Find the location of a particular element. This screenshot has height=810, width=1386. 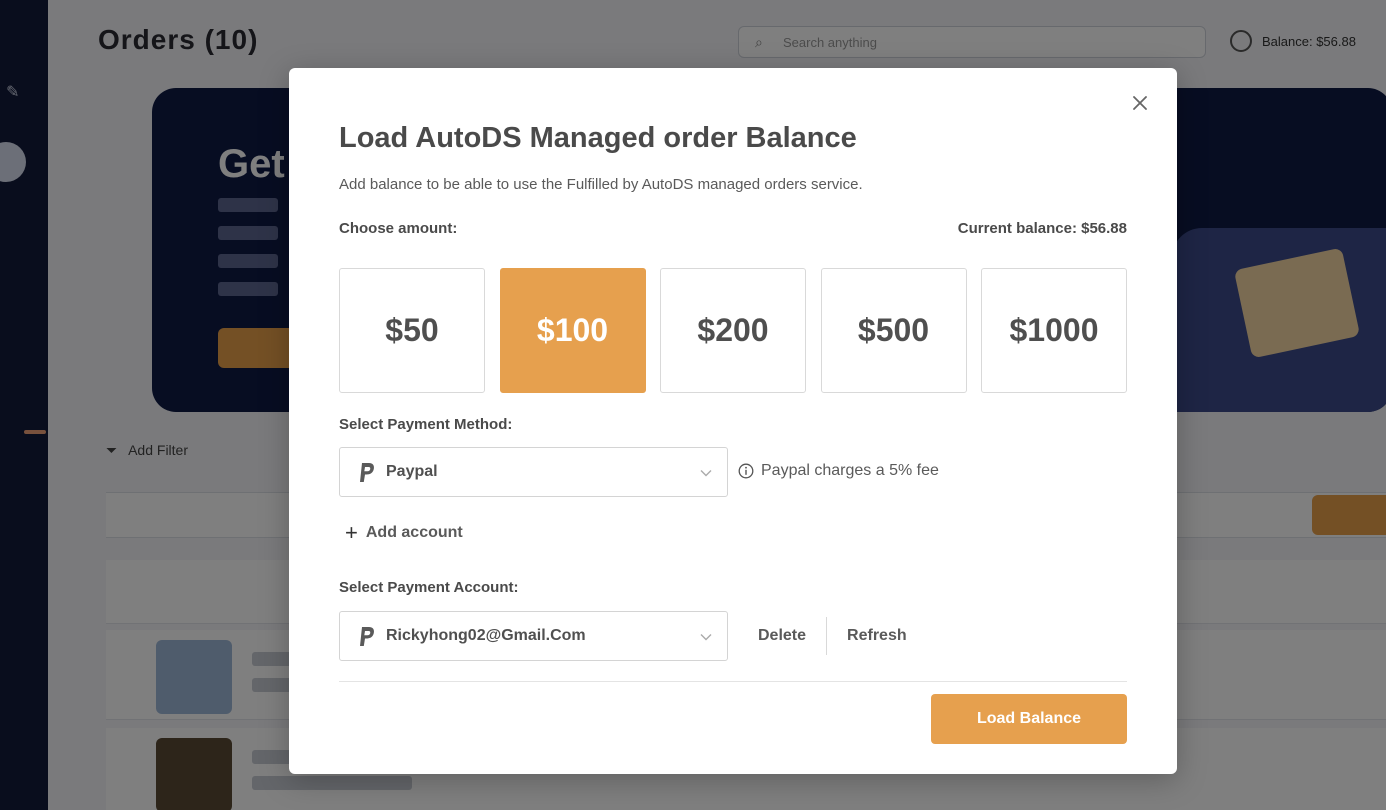

add-account-button: + Add account is located at coordinates (404, 533).